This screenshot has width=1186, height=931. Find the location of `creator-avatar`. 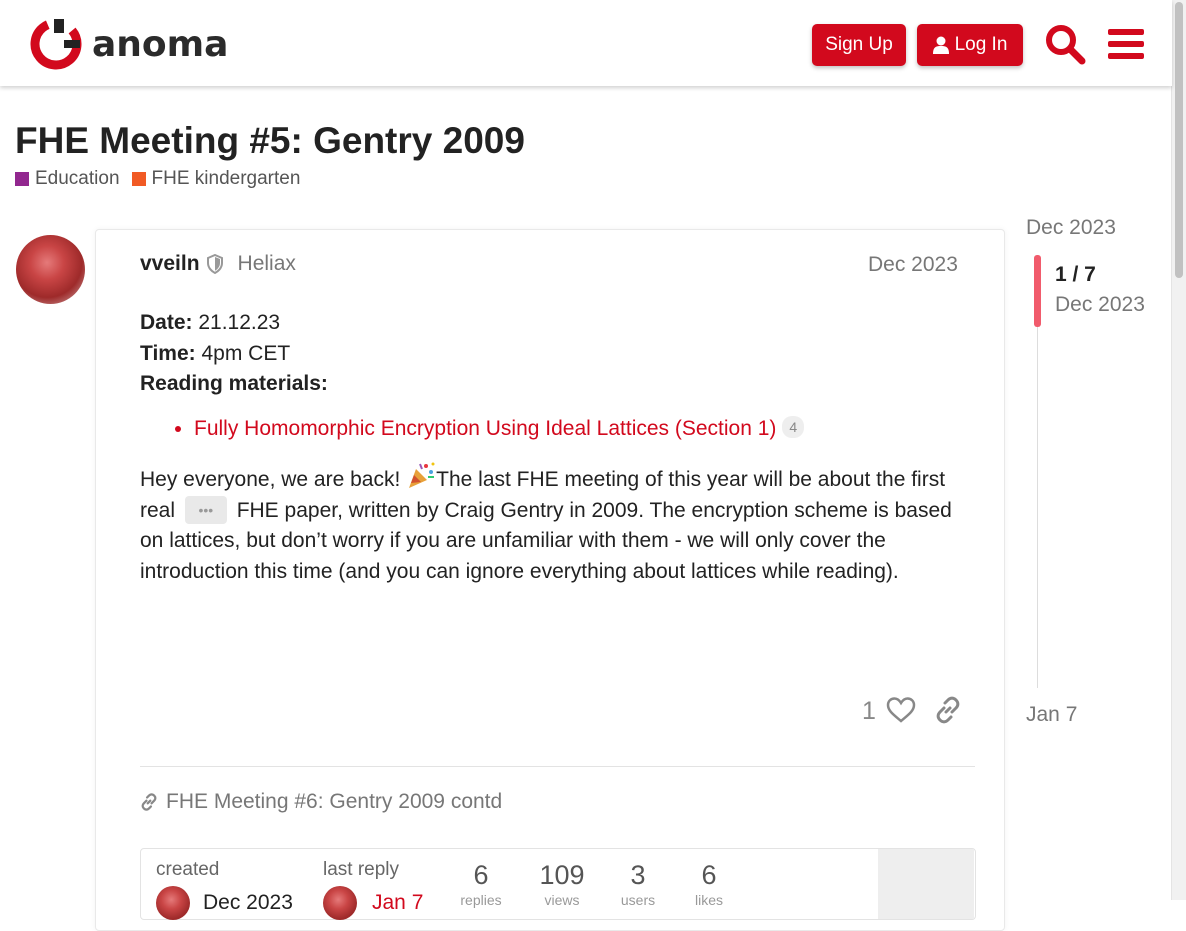

creator-avatar is located at coordinates (173, 903).